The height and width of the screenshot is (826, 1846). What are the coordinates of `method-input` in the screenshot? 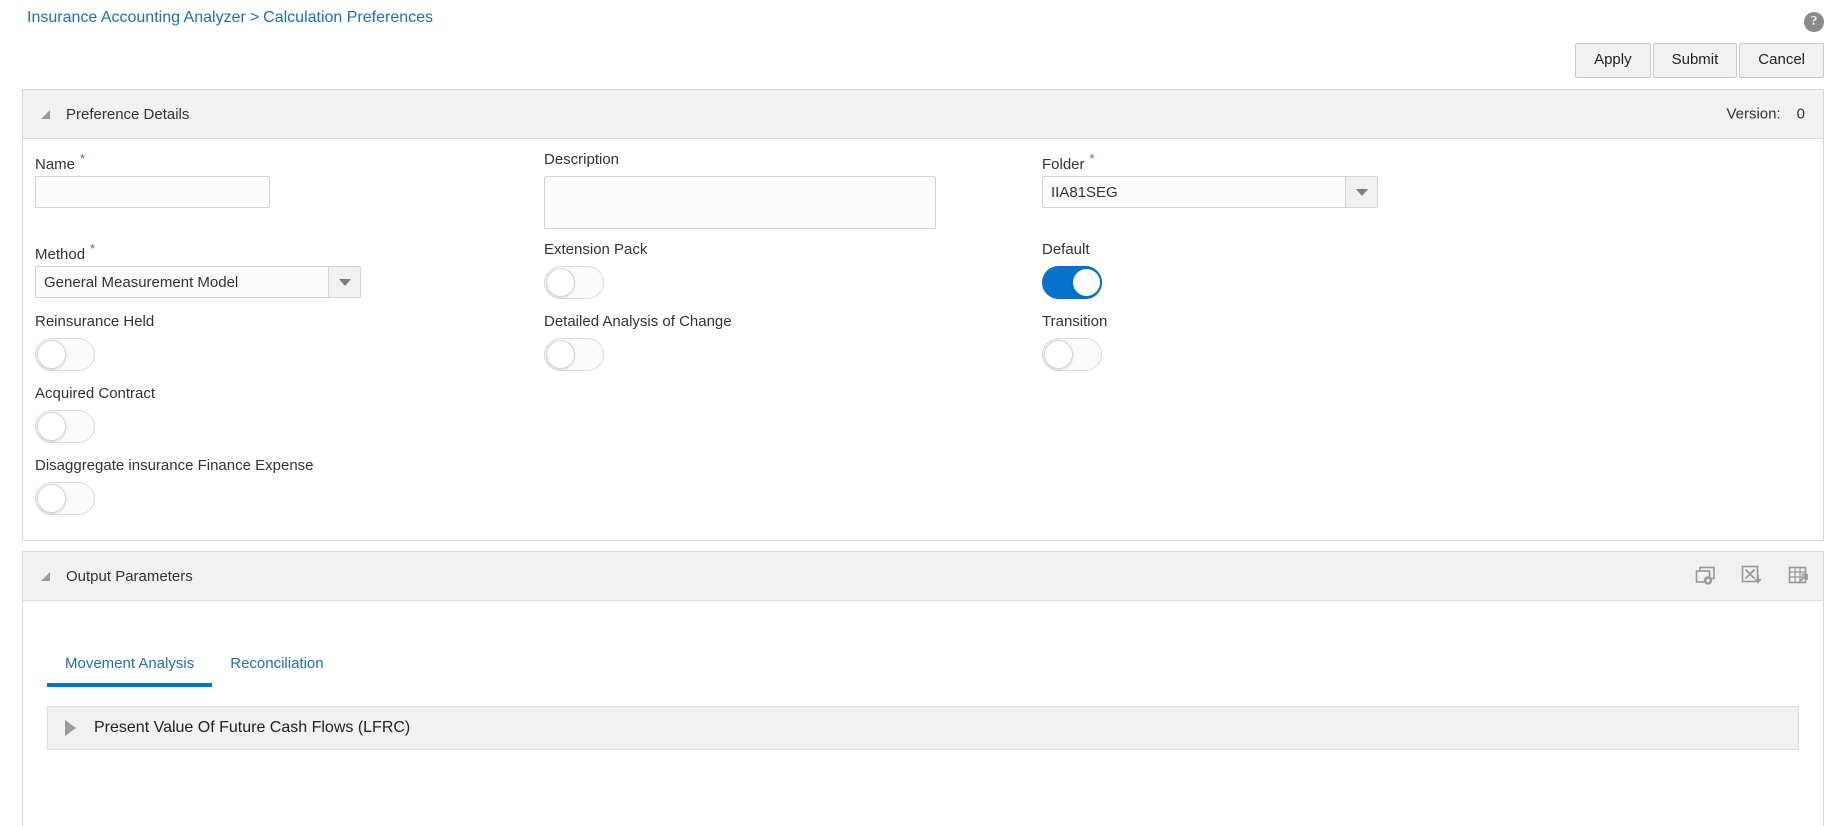 It's located at (181, 282).